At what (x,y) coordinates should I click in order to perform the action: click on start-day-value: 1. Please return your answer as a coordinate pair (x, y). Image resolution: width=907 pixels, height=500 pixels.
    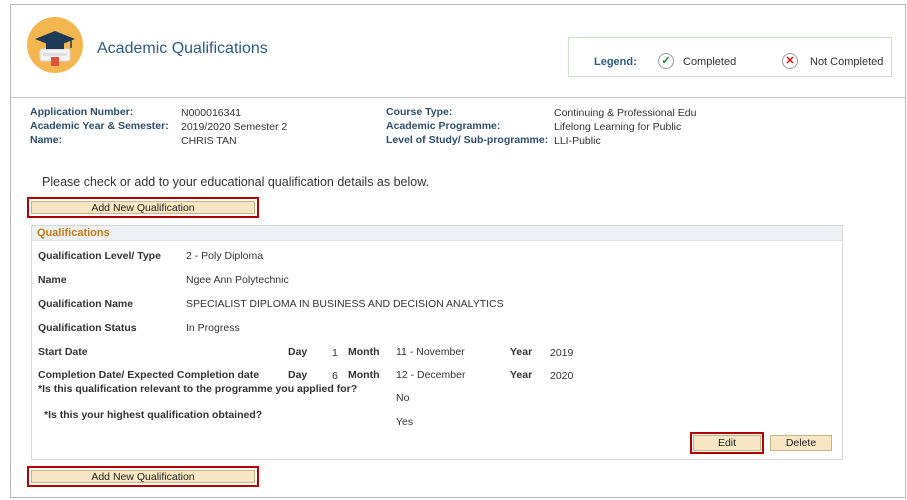
    Looking at the image, I should click on (335, 353).